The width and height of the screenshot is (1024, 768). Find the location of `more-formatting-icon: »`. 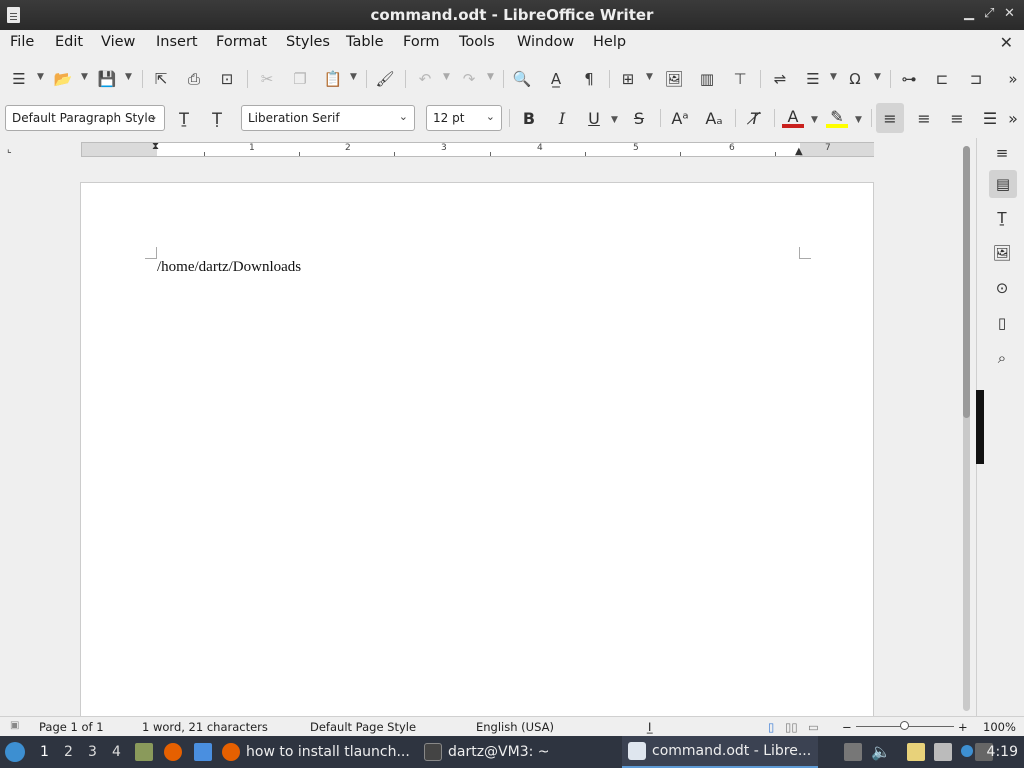

more-formatting-icon: » is located at coordinates (1013, 118).